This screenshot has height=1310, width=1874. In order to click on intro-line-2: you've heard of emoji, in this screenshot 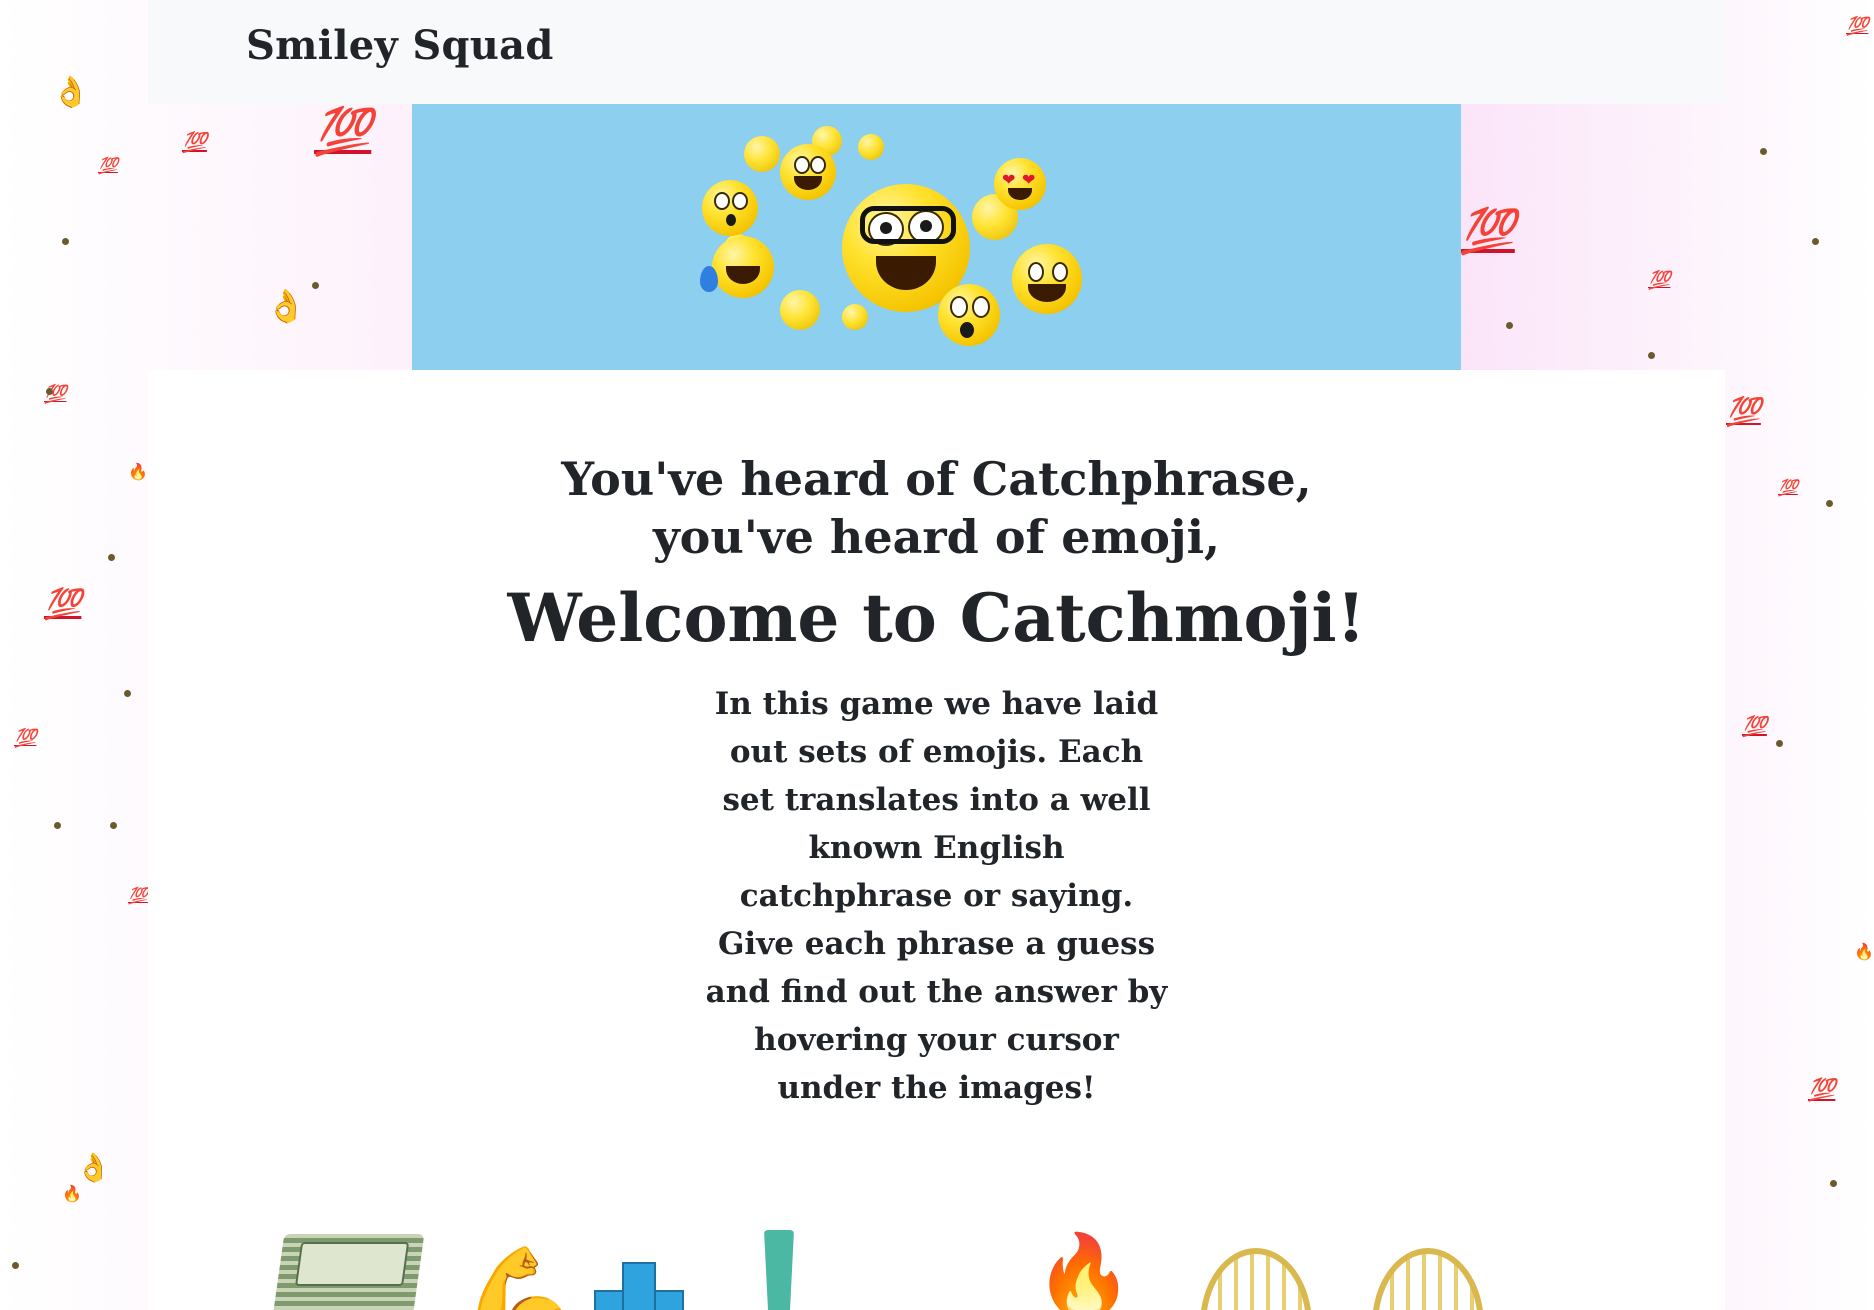, I will do `click(936, 537)`.